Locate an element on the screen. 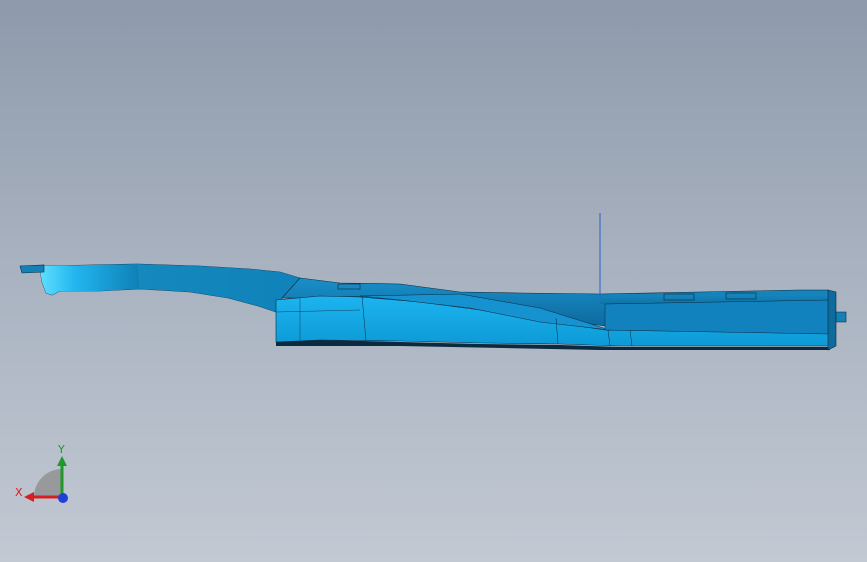 Image resolution: width=867 pixels, height=562 pixels. triad-plane-indicator is located at coordinates (48, 483).